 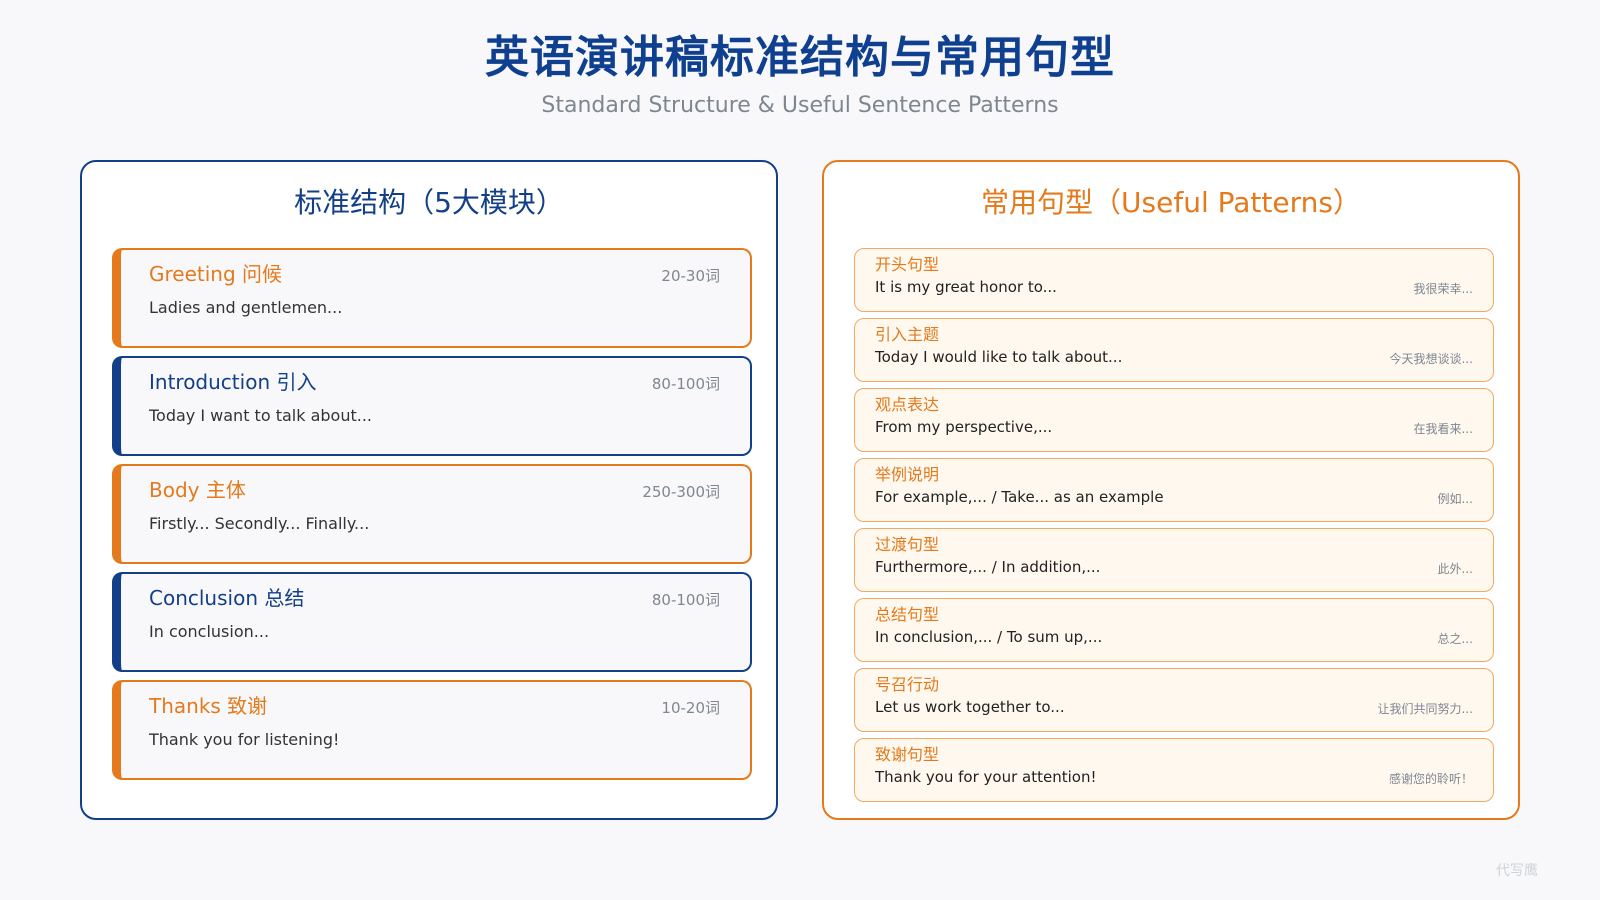 What do you see at coordinates (907, 404) in the screenshot?
I see `pattern-title: 观点表达` at bounding box center [907, 404].